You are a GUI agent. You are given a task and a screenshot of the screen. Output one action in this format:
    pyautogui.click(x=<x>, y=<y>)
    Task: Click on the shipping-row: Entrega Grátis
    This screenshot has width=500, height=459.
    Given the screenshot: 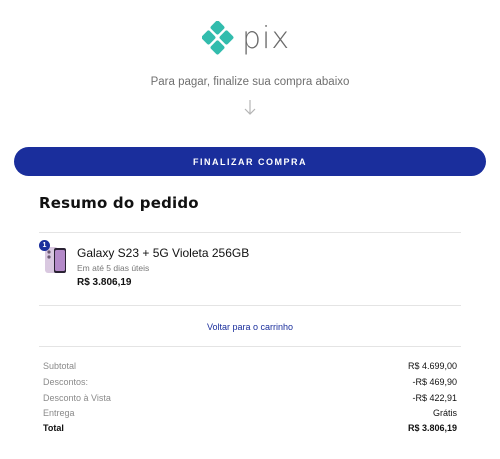 What is the action you would take?
    pyautogui.click(x=250, y=413)
    